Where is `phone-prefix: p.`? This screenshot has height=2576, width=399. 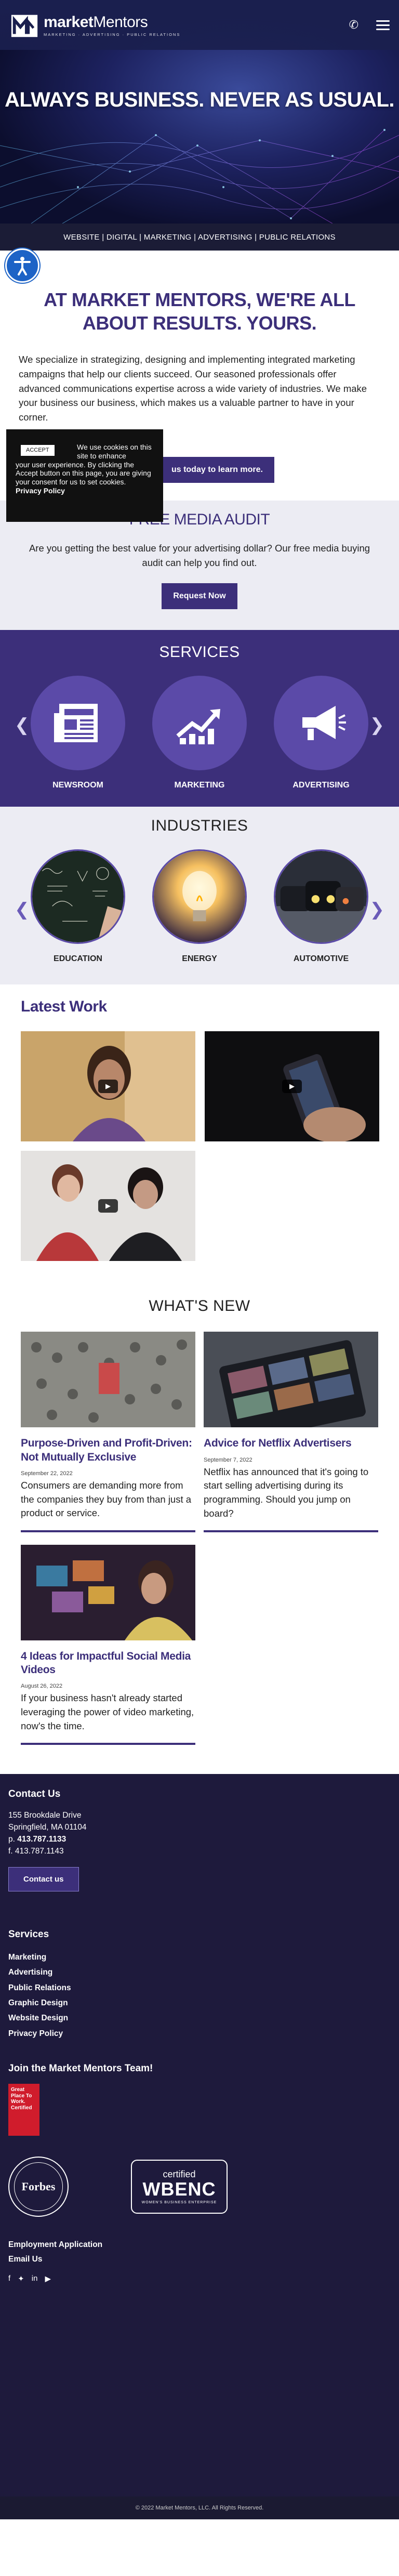
phone-prefix: p. is located at coordinates (11, 1839).